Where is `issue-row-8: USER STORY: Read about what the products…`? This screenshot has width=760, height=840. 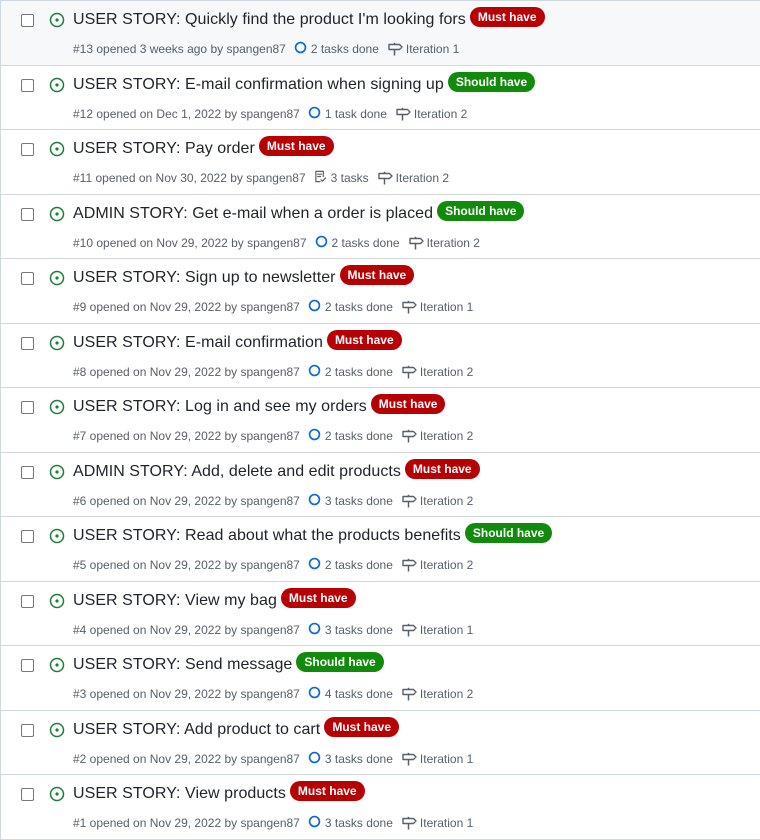 issue-row-8: USER STORY: Read about what the products… is located at coordinates (380, 549).